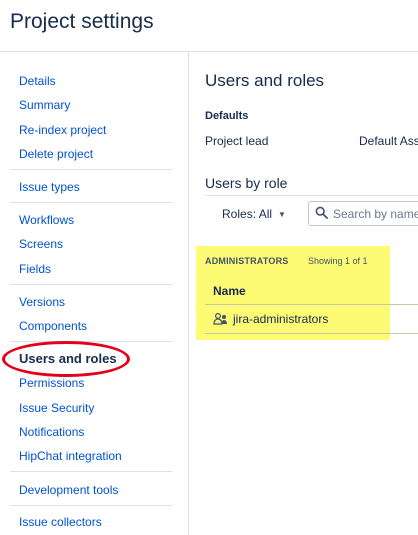 The width and height of the screenshot is (418, 535). I want to click on sidebar-item-delete-project: Delete project, so click(56, 154).